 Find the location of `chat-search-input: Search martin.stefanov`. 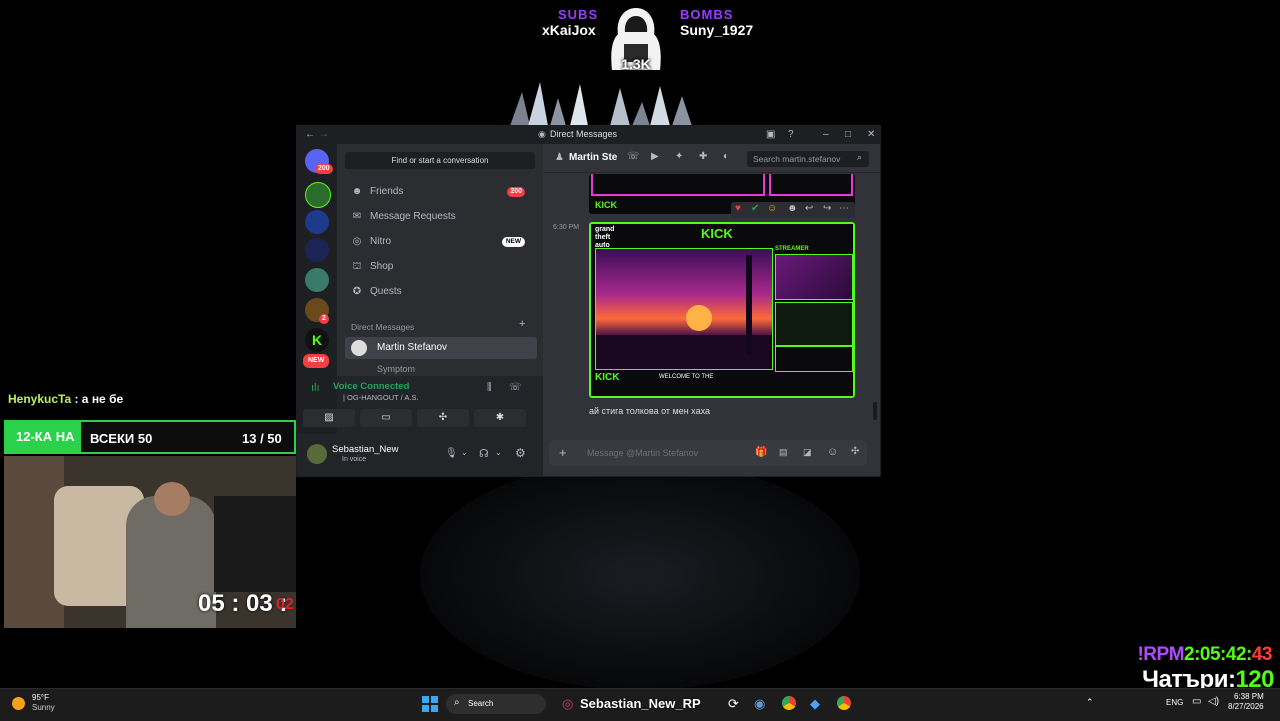

chat-search-input: Search martin.stefanov is located at coordinates (808, 159).